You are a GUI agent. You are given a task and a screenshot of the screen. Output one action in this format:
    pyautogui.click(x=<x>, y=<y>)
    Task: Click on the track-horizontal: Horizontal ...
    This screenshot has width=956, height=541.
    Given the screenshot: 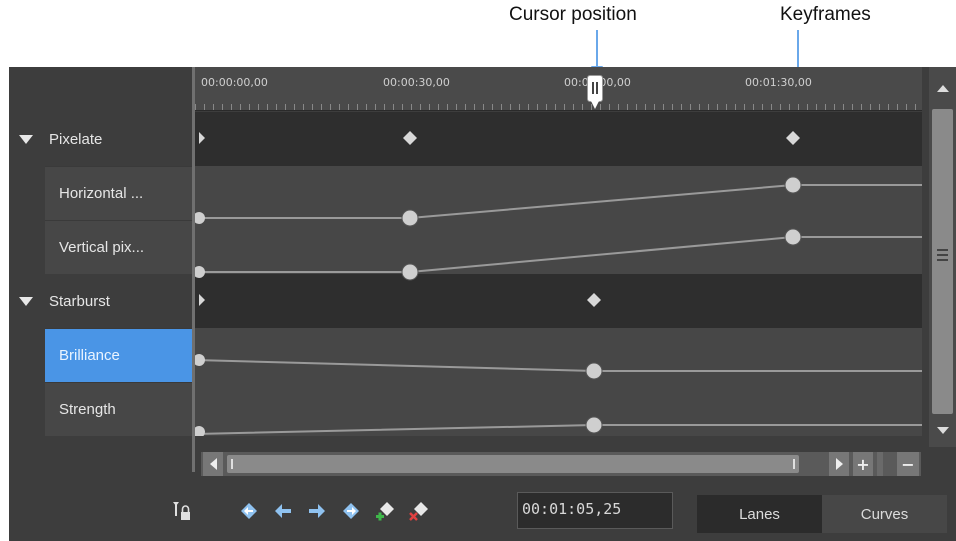 What is the action you would take?
    pyautogui.click(x=118, y=193)
    